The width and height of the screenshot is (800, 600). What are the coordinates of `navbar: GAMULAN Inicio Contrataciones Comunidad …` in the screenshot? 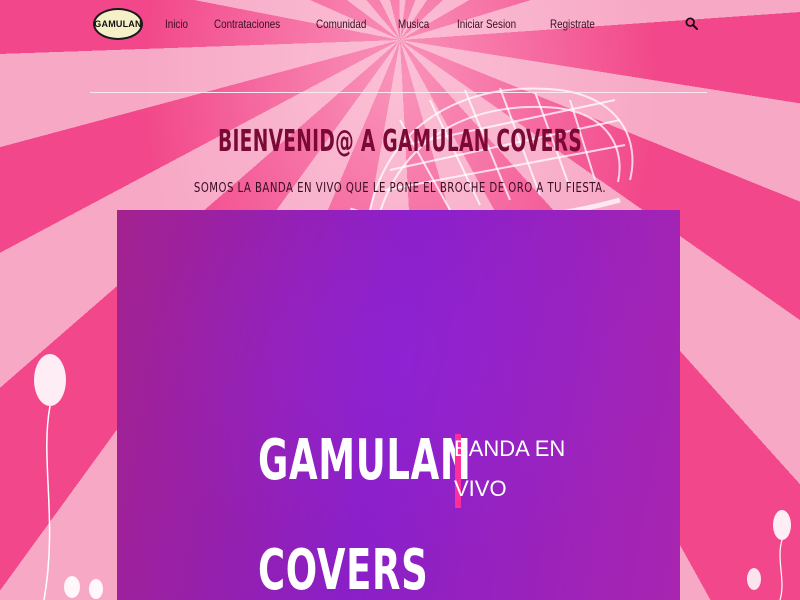 It's located at (399, 24).